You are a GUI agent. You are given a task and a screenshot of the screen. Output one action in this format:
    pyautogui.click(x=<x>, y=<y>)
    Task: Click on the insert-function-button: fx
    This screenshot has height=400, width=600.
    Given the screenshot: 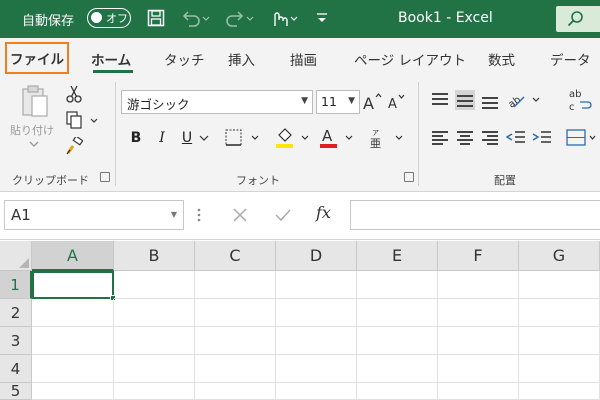 What is the action you would take?
    pyautogui.click(x=323, y=212)
    